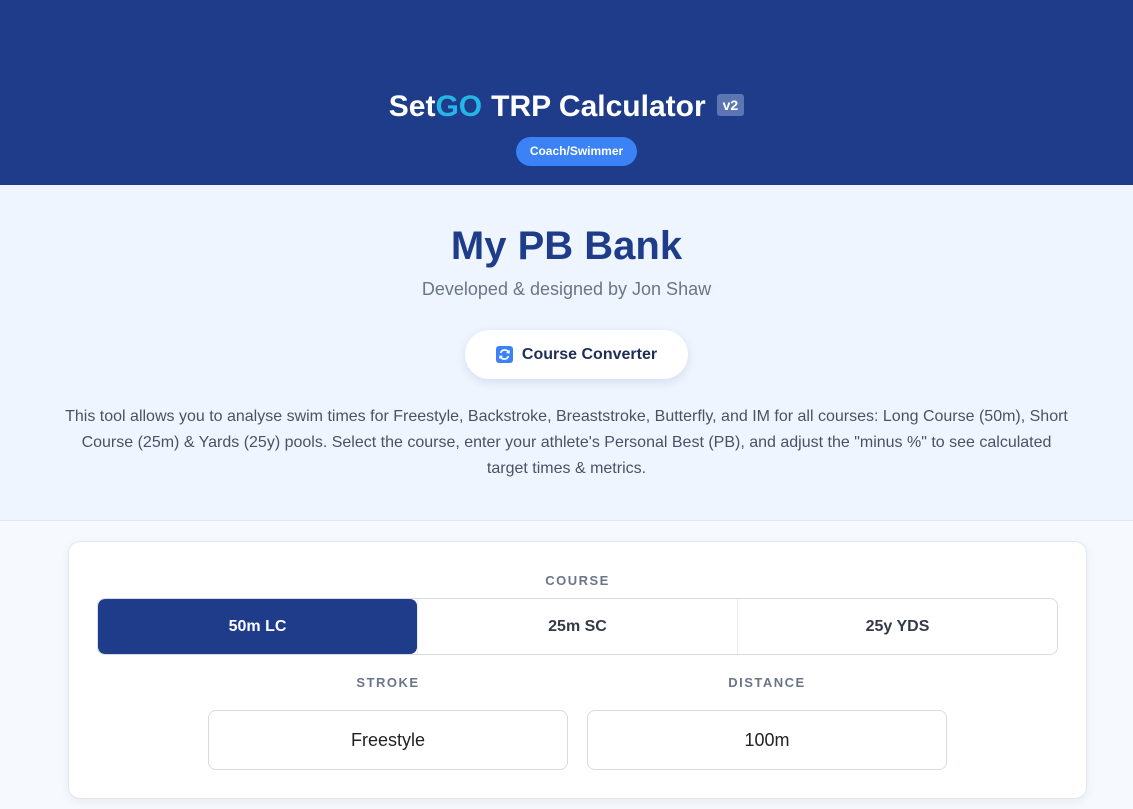 The width and height of the screenshot is (1133, 809). Describe the element at coordinates (577, 580) in the screenshot. I see `course-label: COURSE` at that location.